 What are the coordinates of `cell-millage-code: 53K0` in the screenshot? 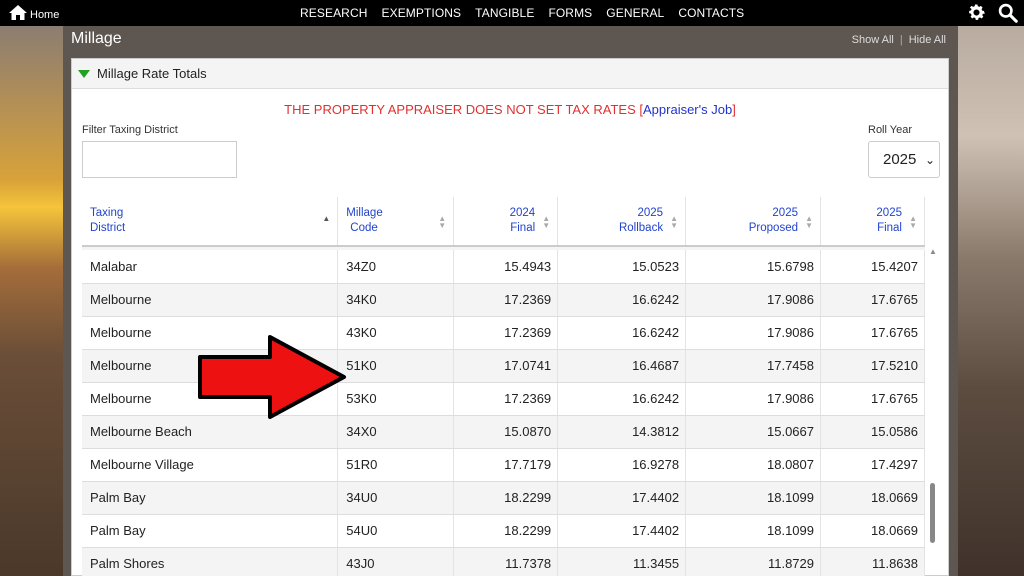 It's located at (396, 399).